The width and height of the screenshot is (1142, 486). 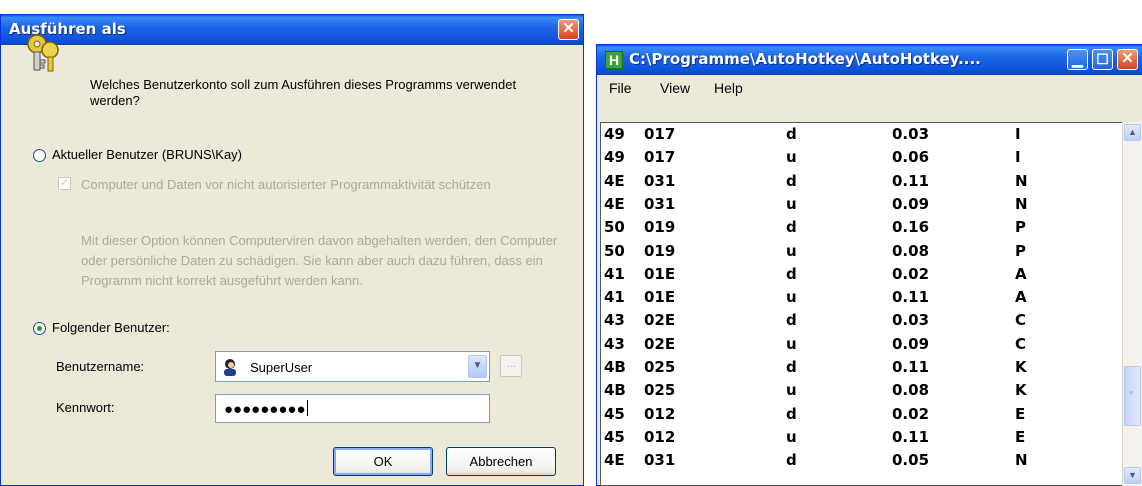 I want to click on chevron-down-icon: ▼, so click(x=477, y=366).